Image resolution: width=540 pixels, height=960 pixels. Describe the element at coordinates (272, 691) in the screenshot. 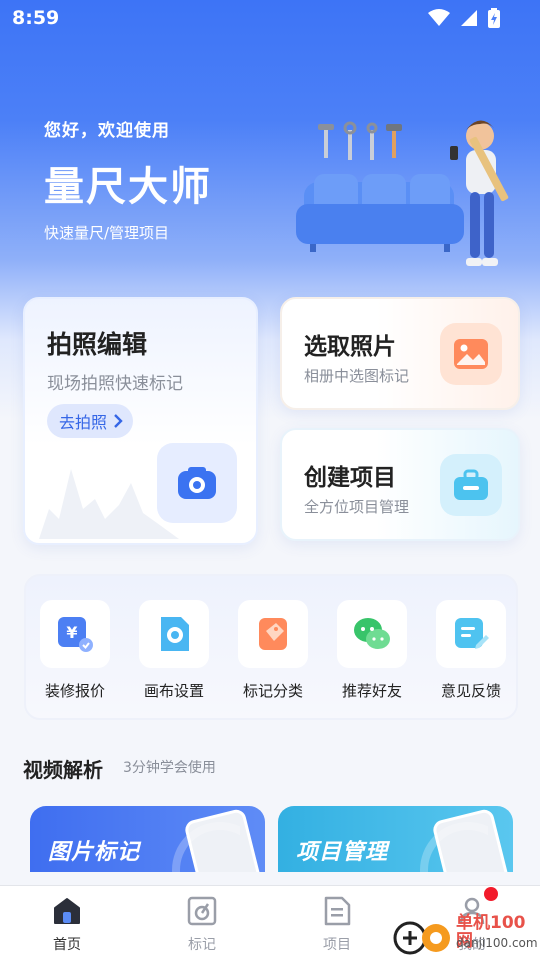

I see `quick-item-label: 标记分类` at that location.